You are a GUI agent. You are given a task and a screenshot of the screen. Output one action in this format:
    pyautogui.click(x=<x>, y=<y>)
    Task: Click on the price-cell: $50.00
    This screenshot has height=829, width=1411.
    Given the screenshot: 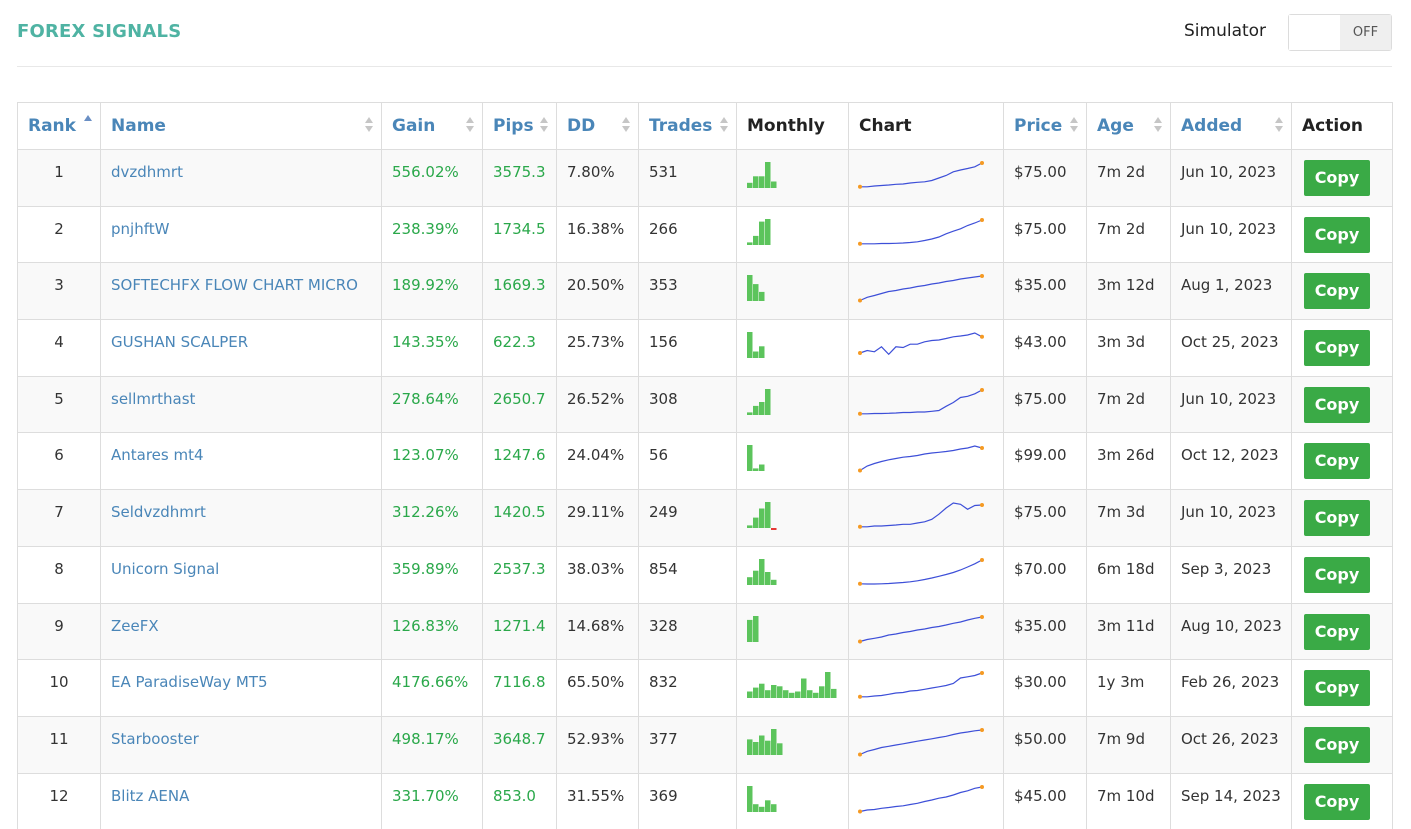 What is the action you would take?
    pyautogui.click(x=1045, y=744)
    